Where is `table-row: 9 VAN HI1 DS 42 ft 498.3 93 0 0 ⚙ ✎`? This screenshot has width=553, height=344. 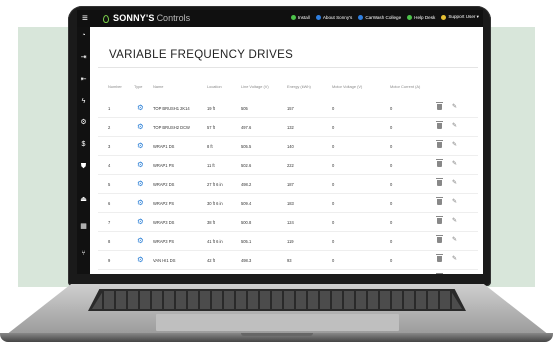
table-row: 9 VAN HI1 DS 42 ft 498.3 93 0 0 ⚙ ✎ is located at coordinates (288, 260).